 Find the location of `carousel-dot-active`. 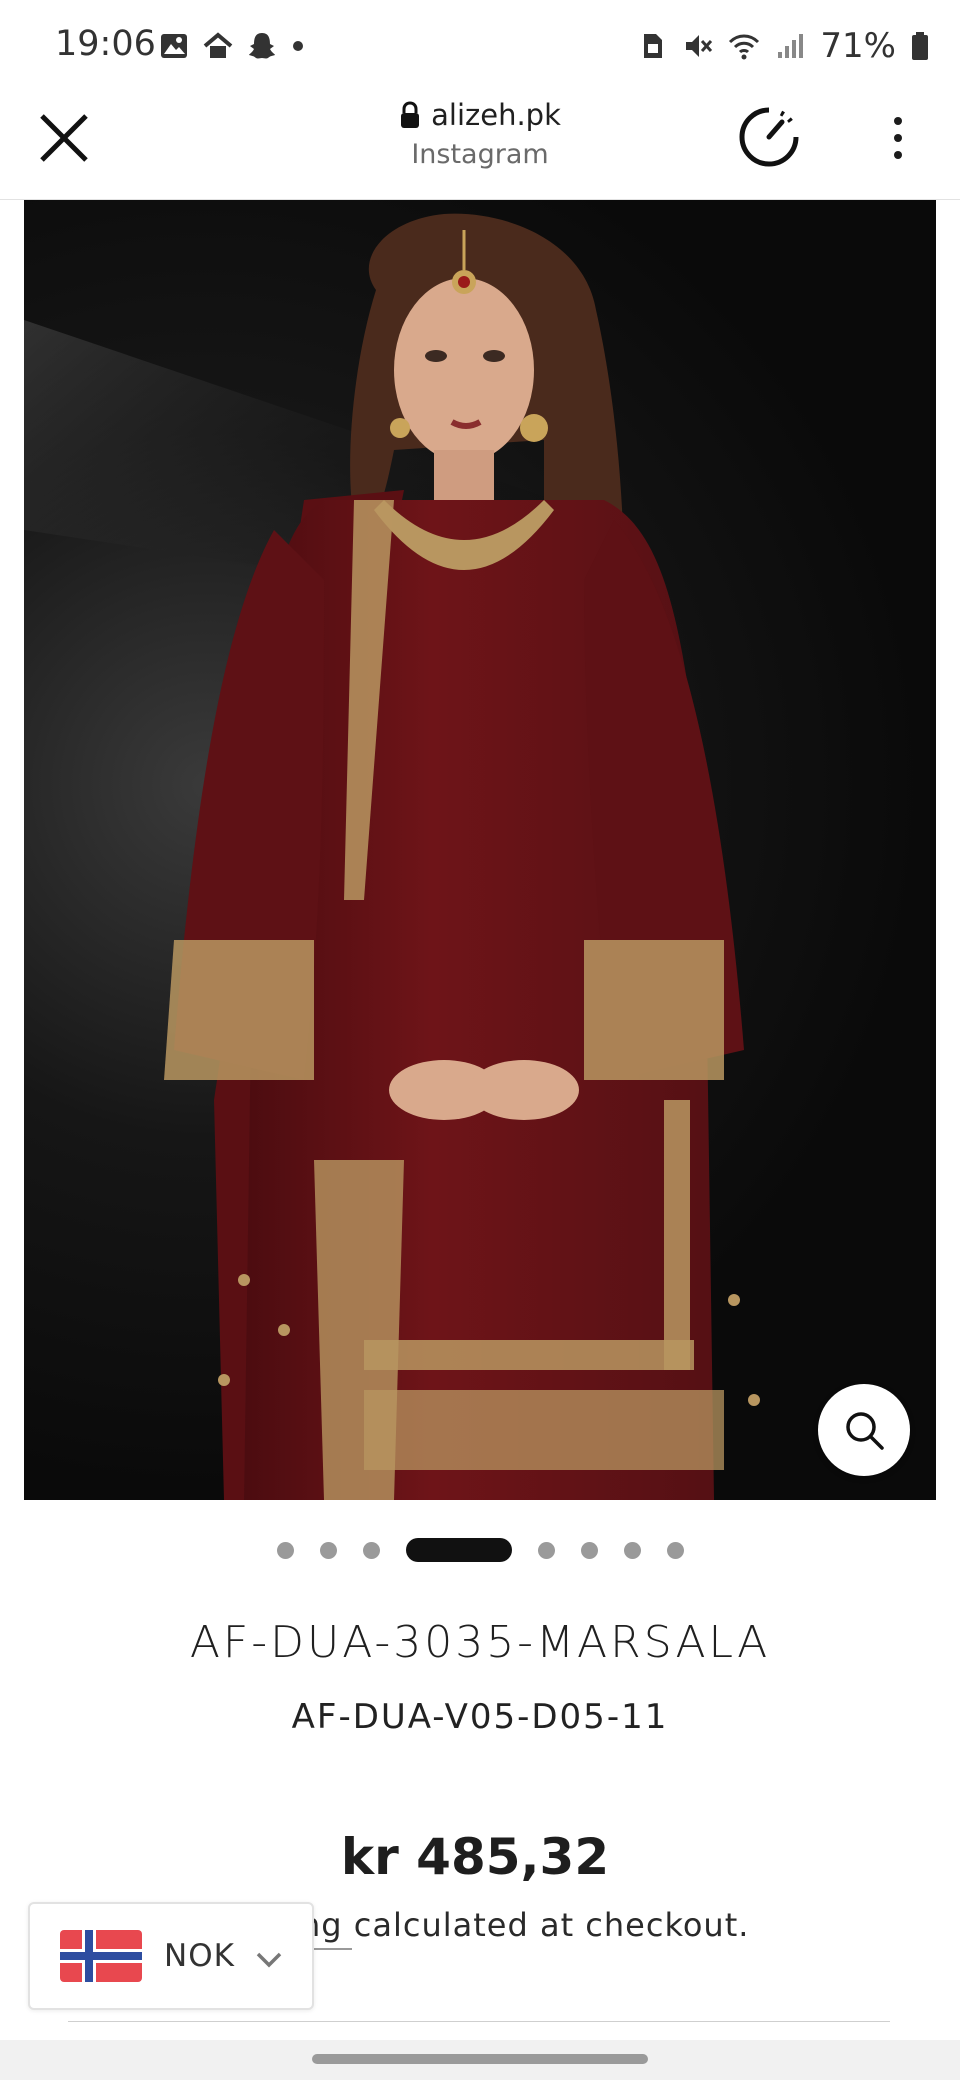

carousel-dot-active is located at coordinates (458, 1550).